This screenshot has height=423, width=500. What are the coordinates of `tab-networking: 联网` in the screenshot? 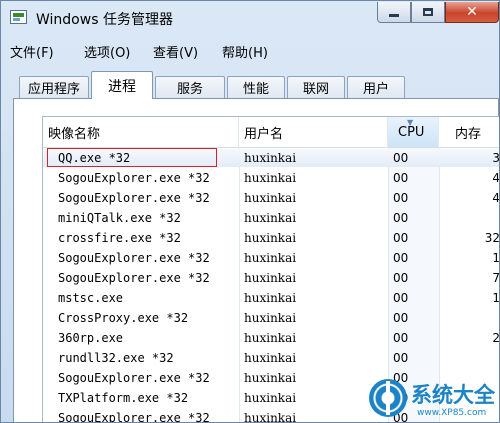 It's located at (316, 87).